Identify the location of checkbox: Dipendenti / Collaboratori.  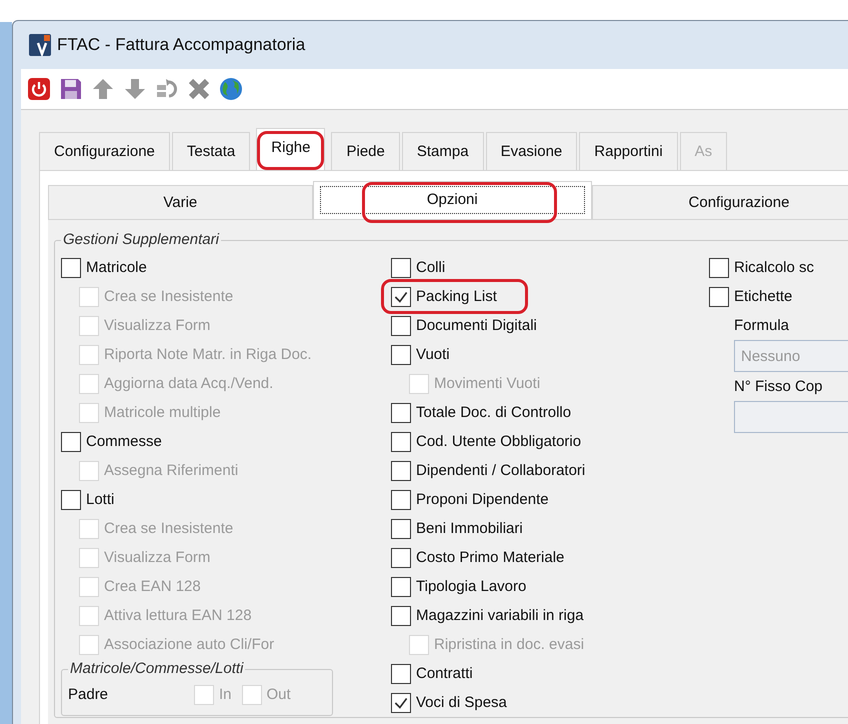
(488, 470).